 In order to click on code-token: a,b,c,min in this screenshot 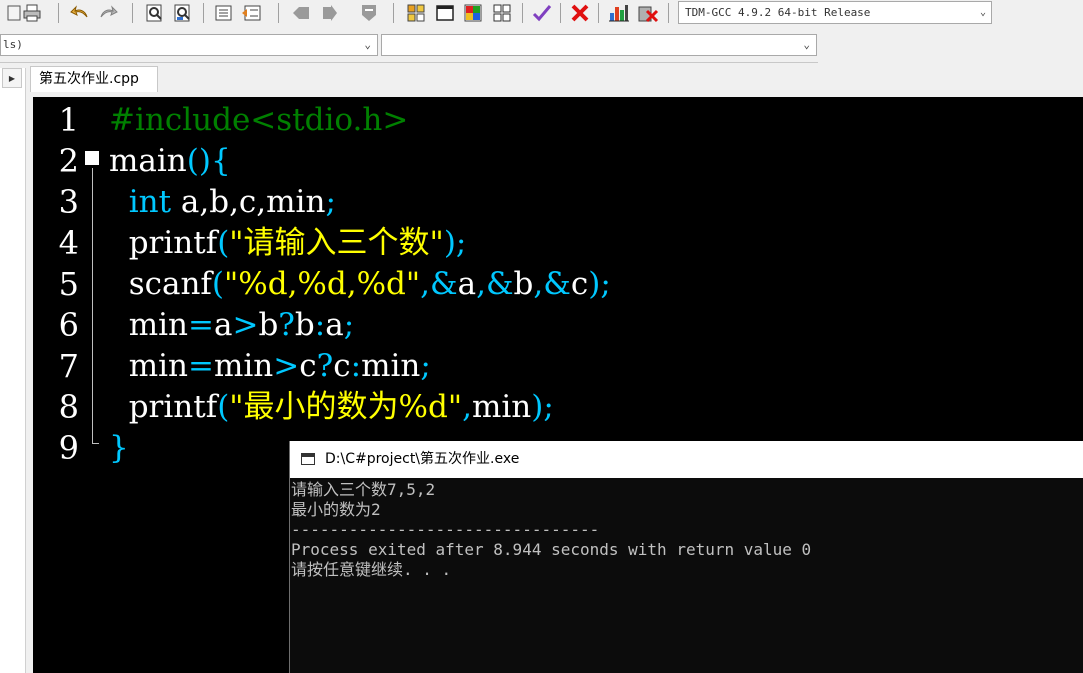, I will do `click(248, 202)`.